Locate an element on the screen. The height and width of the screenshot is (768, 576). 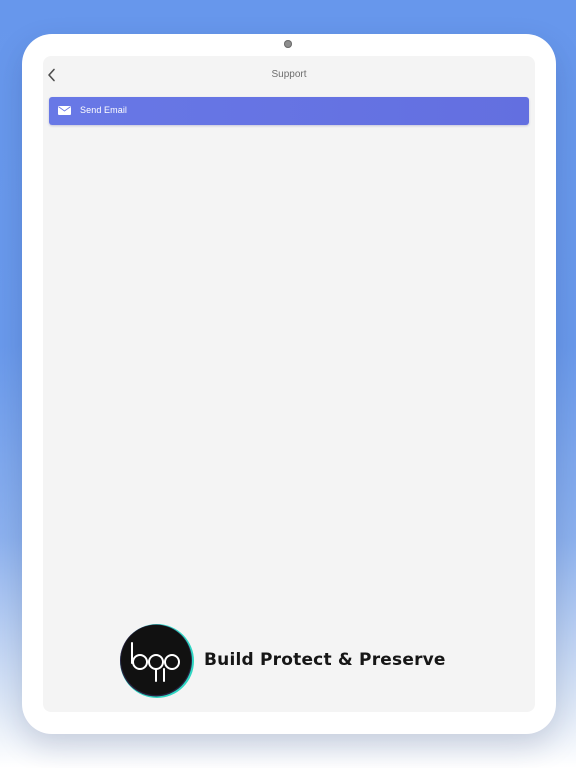
navigation-bar: Support is located at coordinates (289, 75).